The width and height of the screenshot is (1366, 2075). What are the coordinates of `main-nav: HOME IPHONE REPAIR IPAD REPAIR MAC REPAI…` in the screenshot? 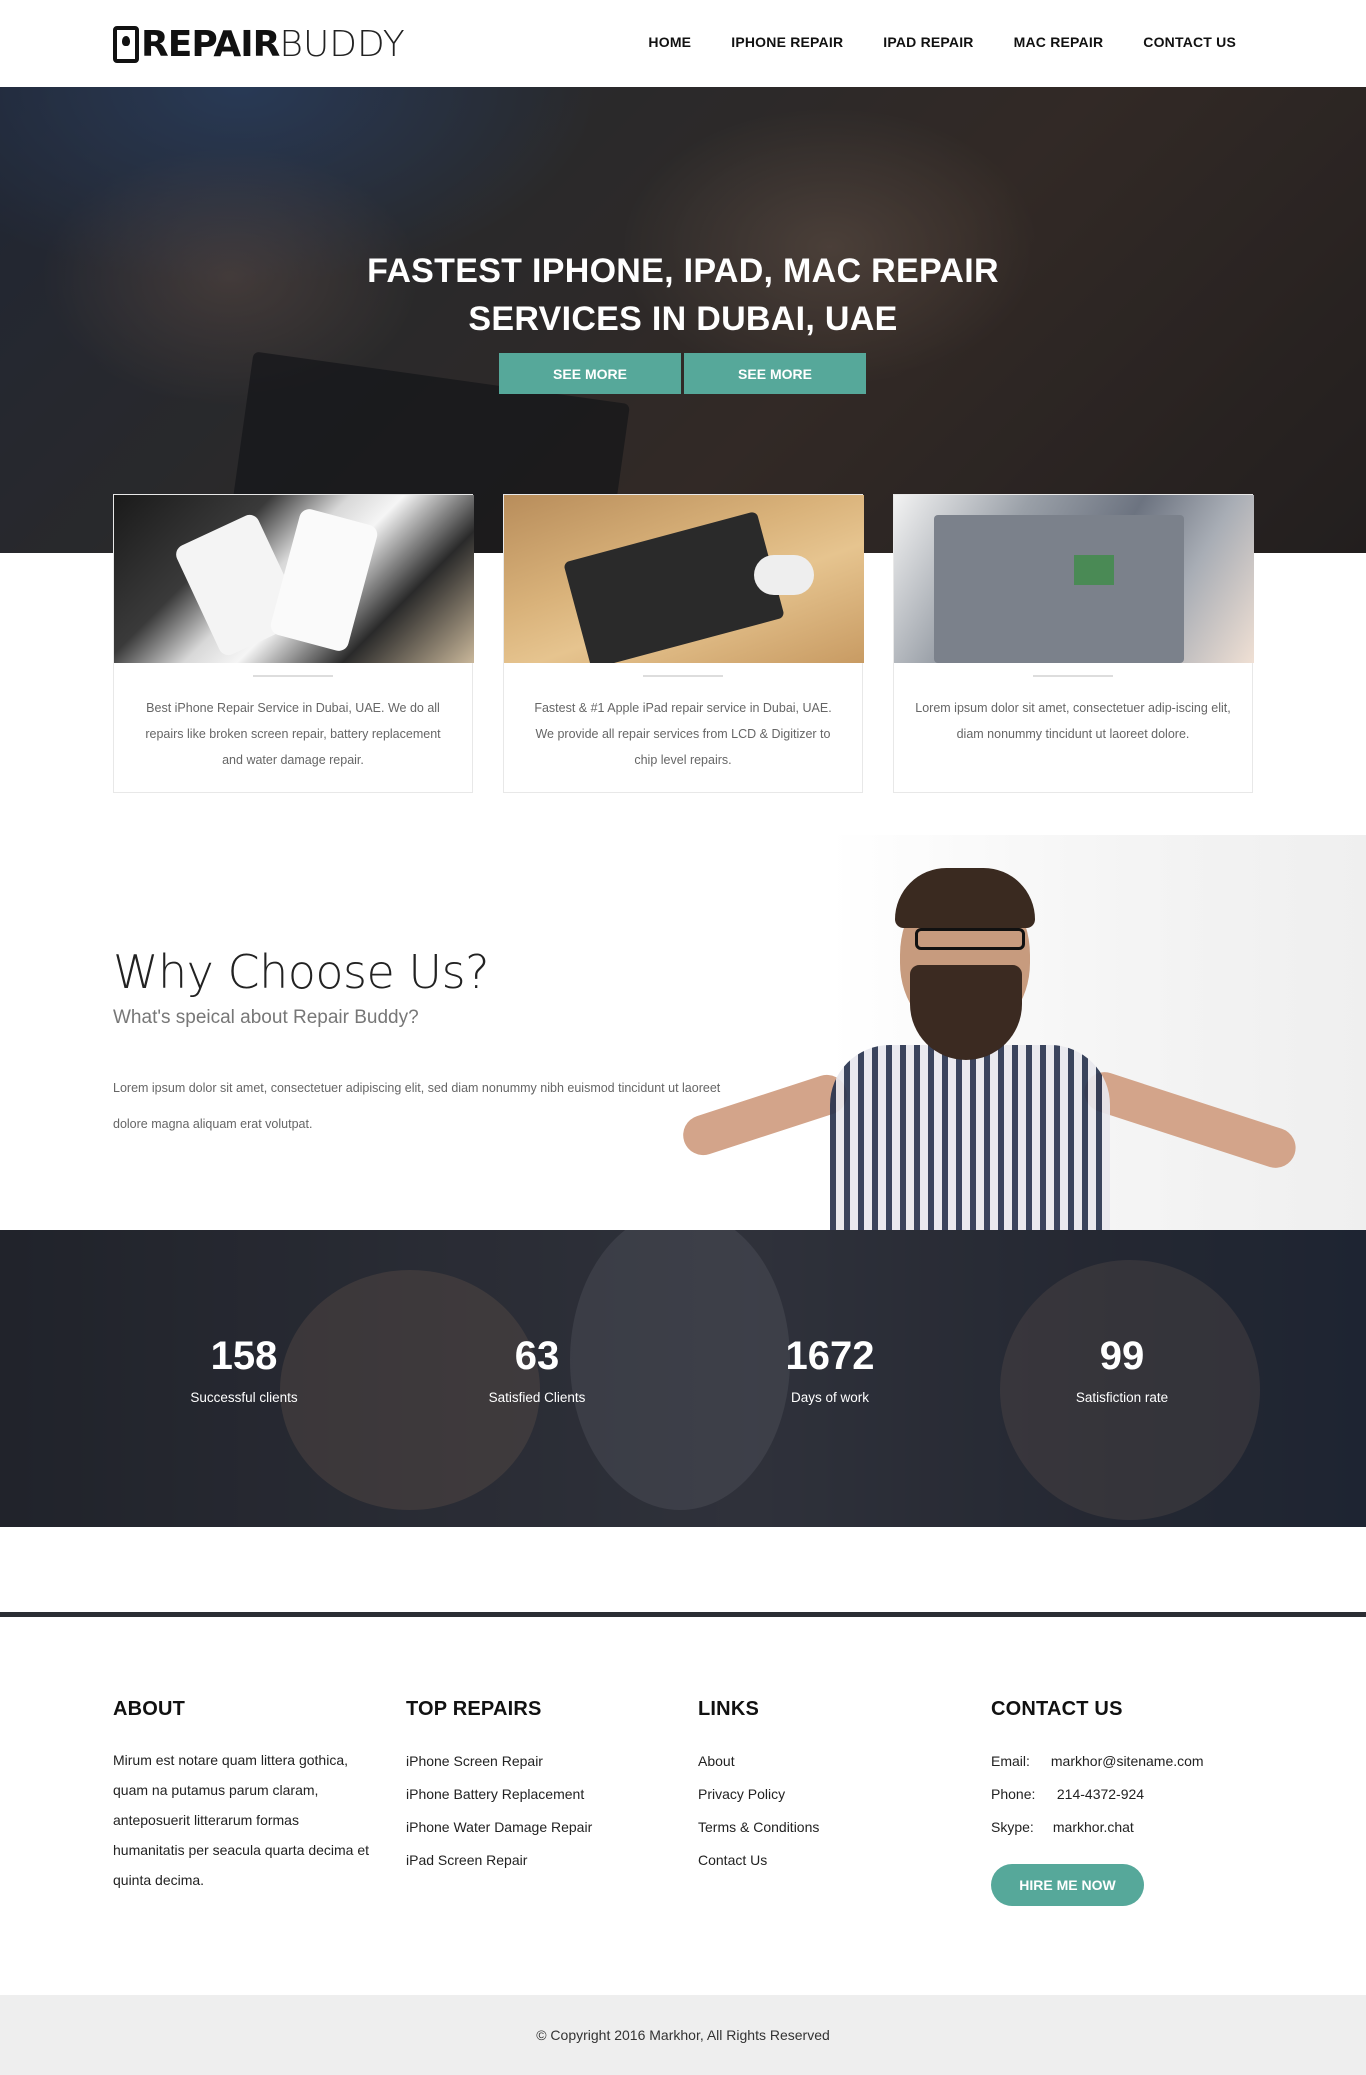 It's located at (942, 42).